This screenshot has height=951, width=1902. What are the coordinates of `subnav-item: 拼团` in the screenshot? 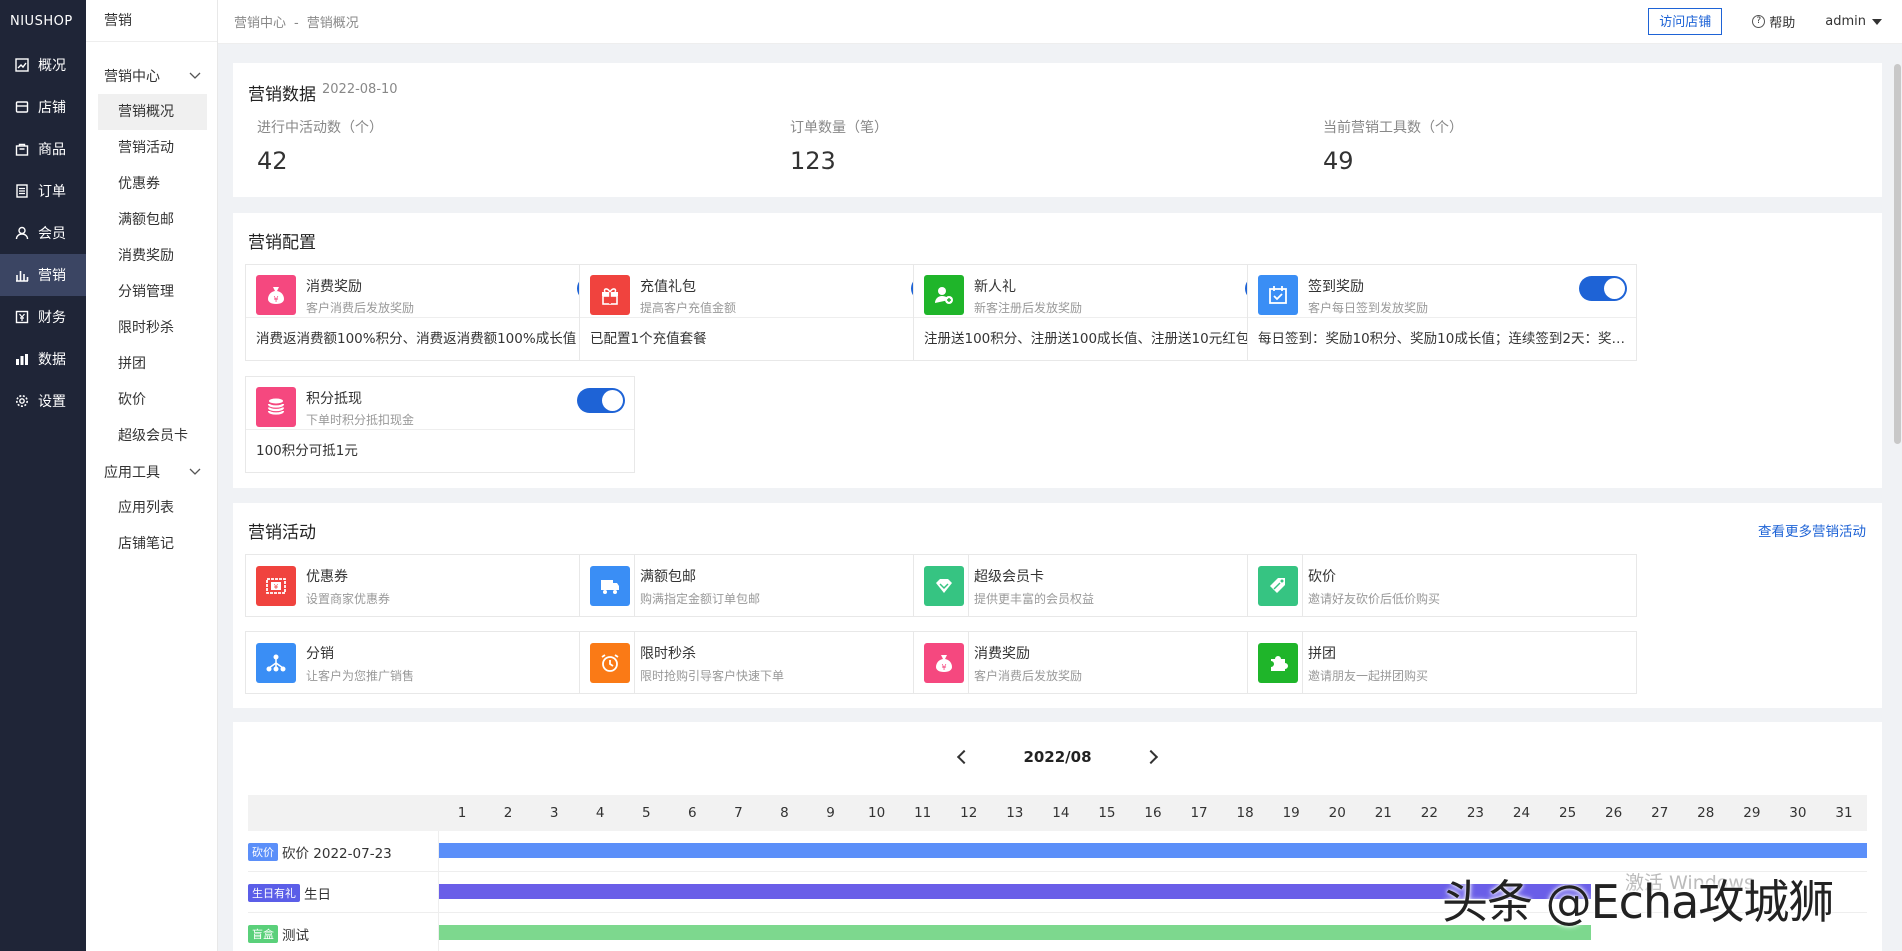 It's located at (152, 364).